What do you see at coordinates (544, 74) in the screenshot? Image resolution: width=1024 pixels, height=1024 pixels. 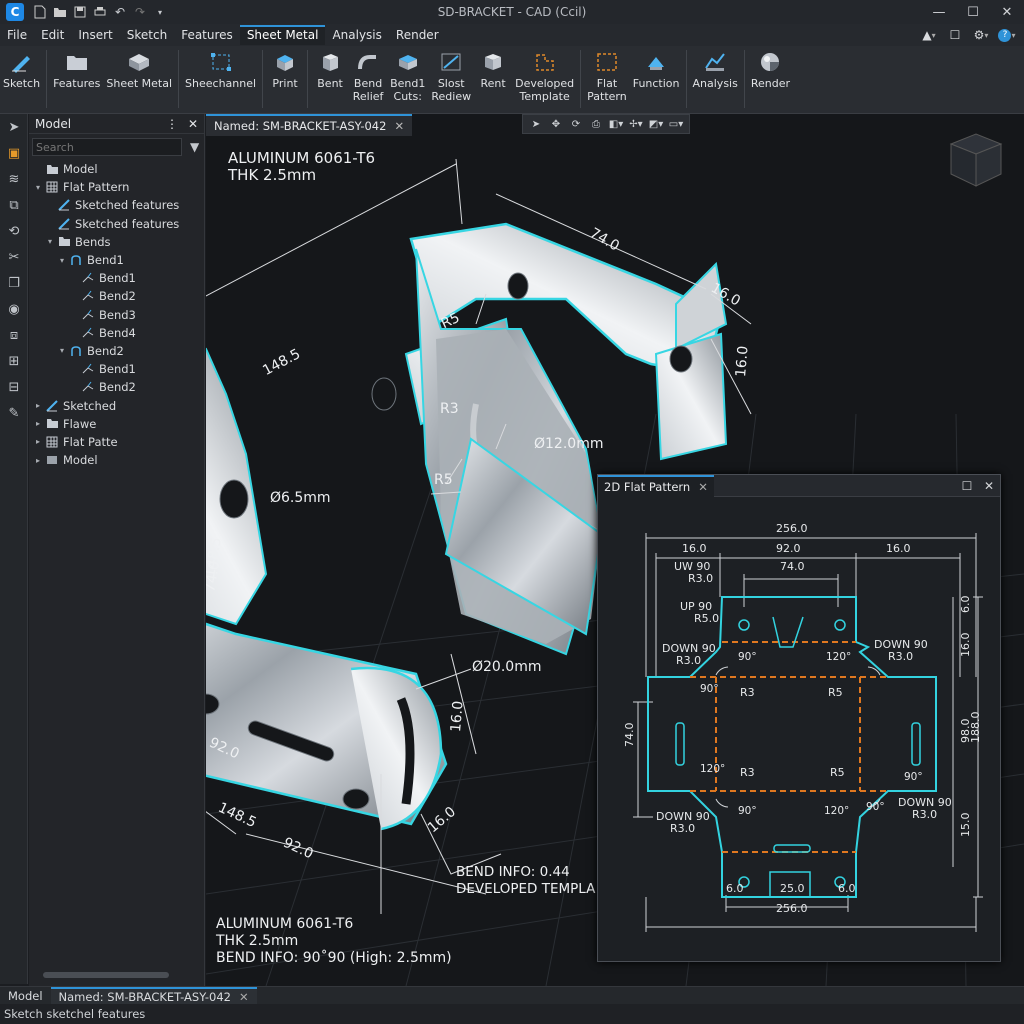 I see `ribbon-developed-template-button: Developed Template` at bounding box center [544, 74].